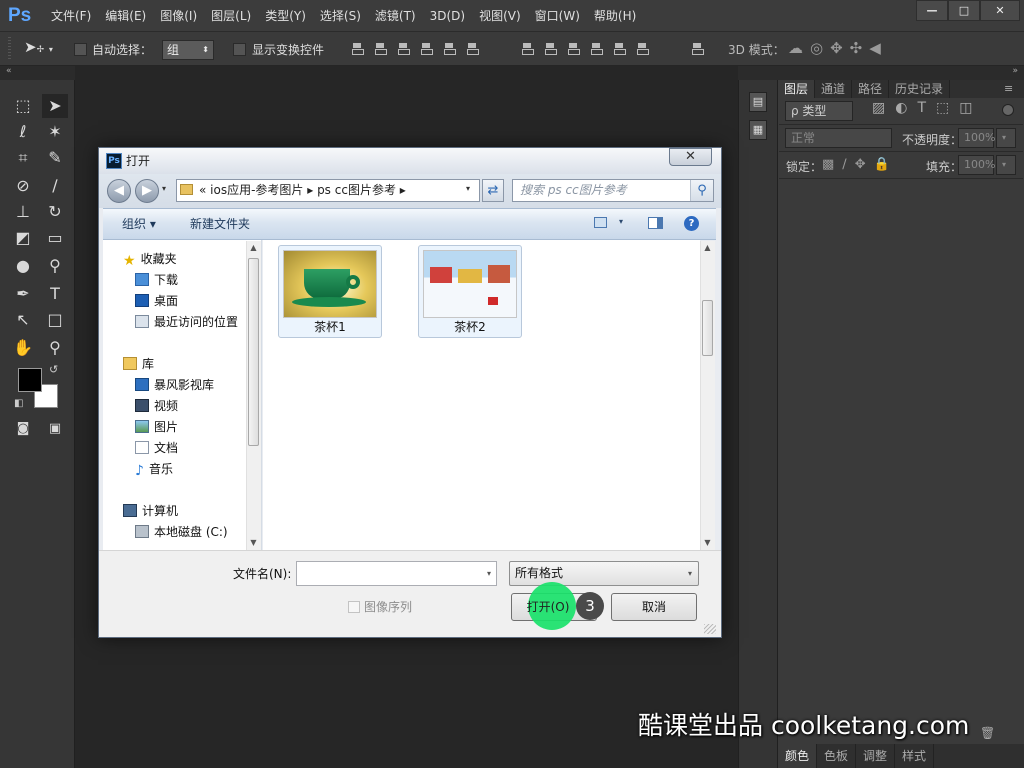  I want to click on file-type-filter: 所有格式, so click(604, 573).